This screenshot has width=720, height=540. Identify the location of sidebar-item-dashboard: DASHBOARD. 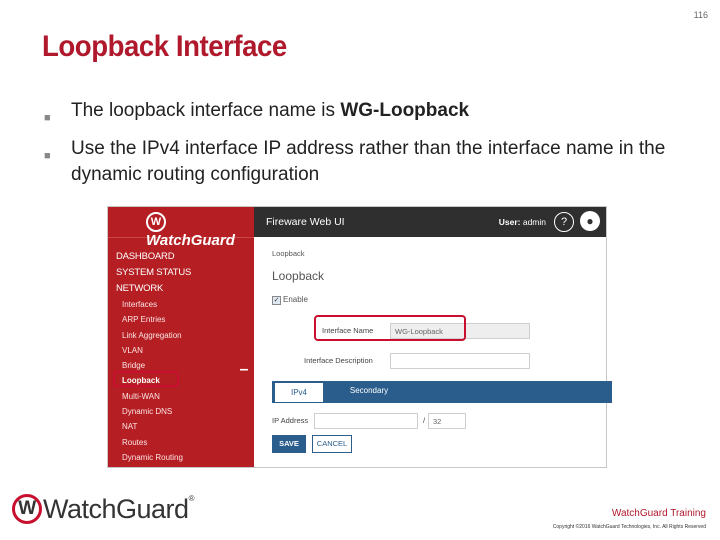
(153, 257).